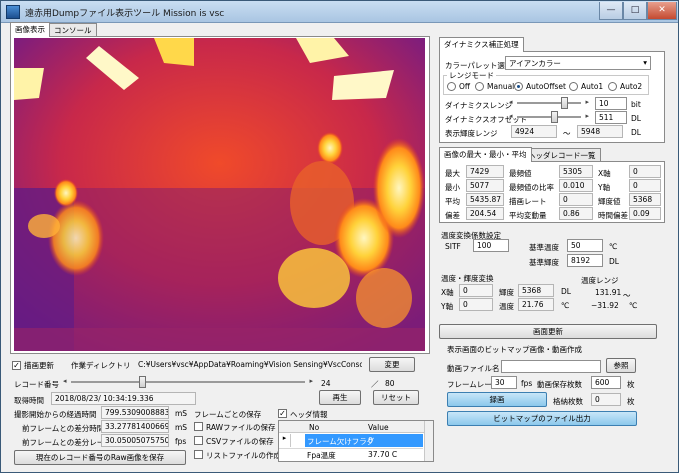 The height and width of the screenshot is (473, 679). What do you see at coordinates (67, 442) in the screenshot?
I see `stat-label-rate: 前フレームとの差分レート` at bounding box center [67, 442].